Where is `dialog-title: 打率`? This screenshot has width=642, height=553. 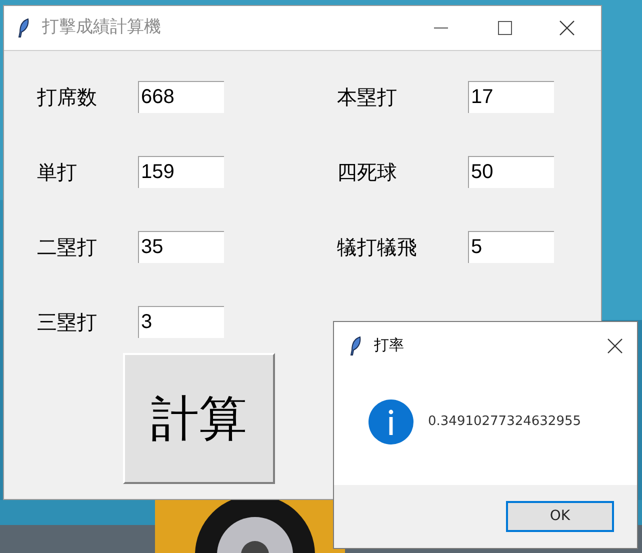 dialog-title: 打率 is located at coordinates (389, 345).